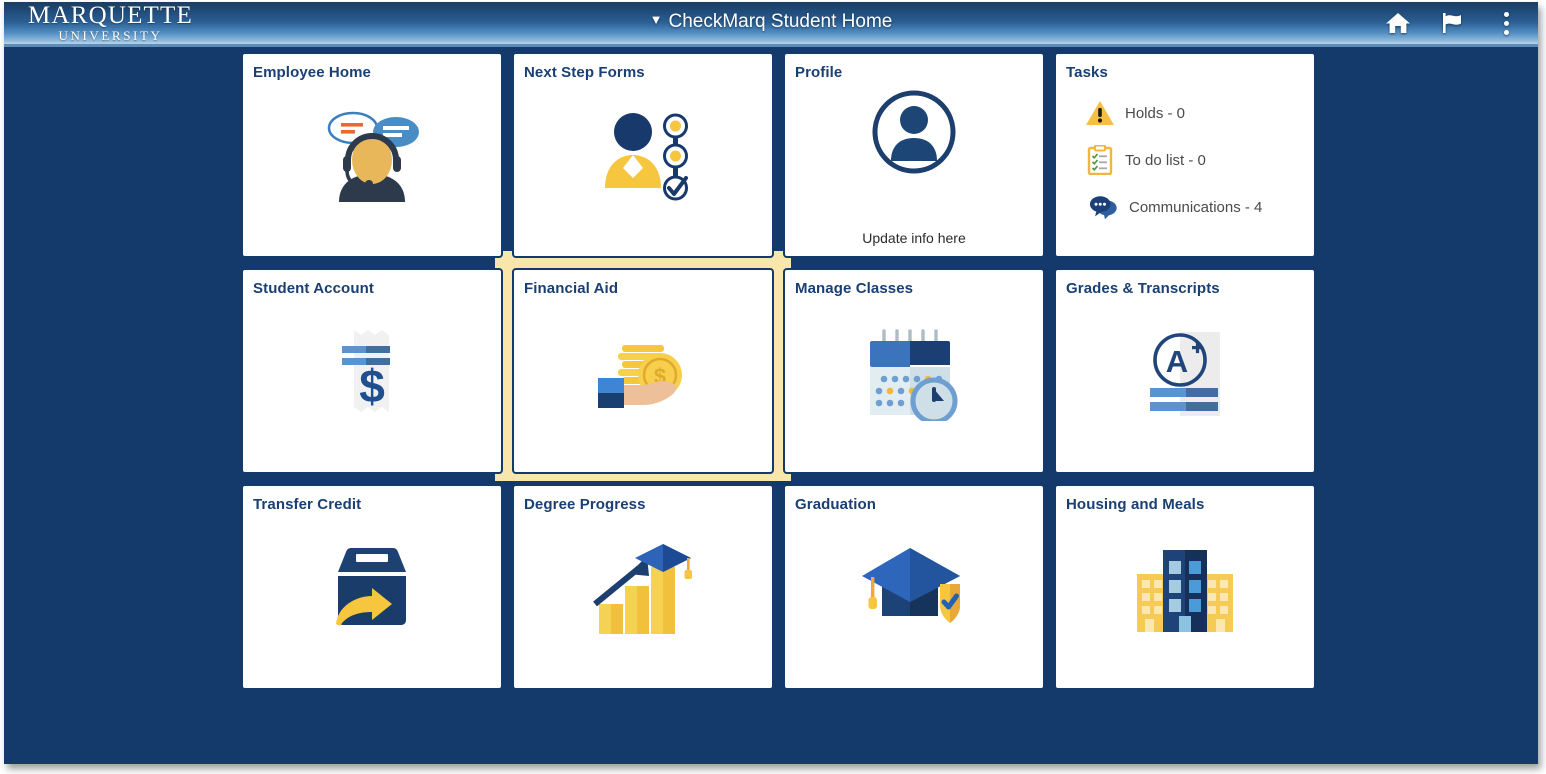 This screenshot has height=774, width=1546. What do you see at coordinates (1100, 113) in the screenshot?
I see `warning-triangle-icon` at bounding box center [1100, 113].